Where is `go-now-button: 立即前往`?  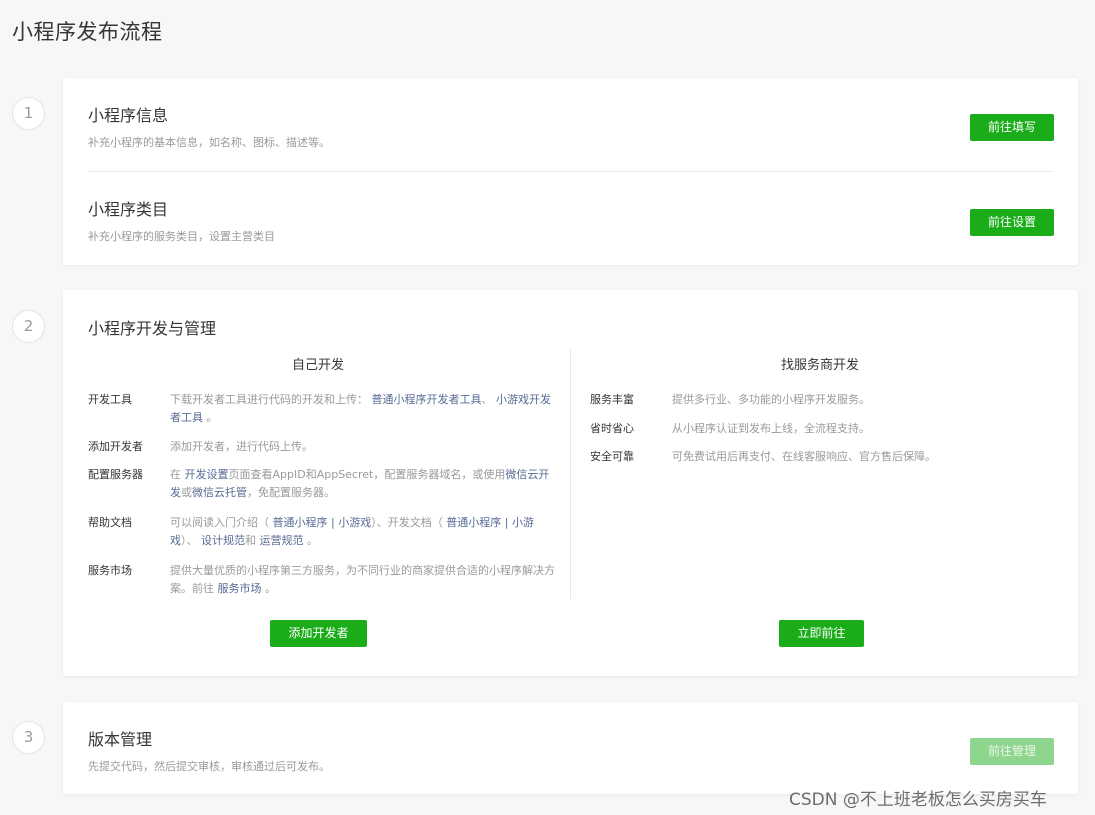 go-now-button: 立即前往 is located at coordinates (821, 633).